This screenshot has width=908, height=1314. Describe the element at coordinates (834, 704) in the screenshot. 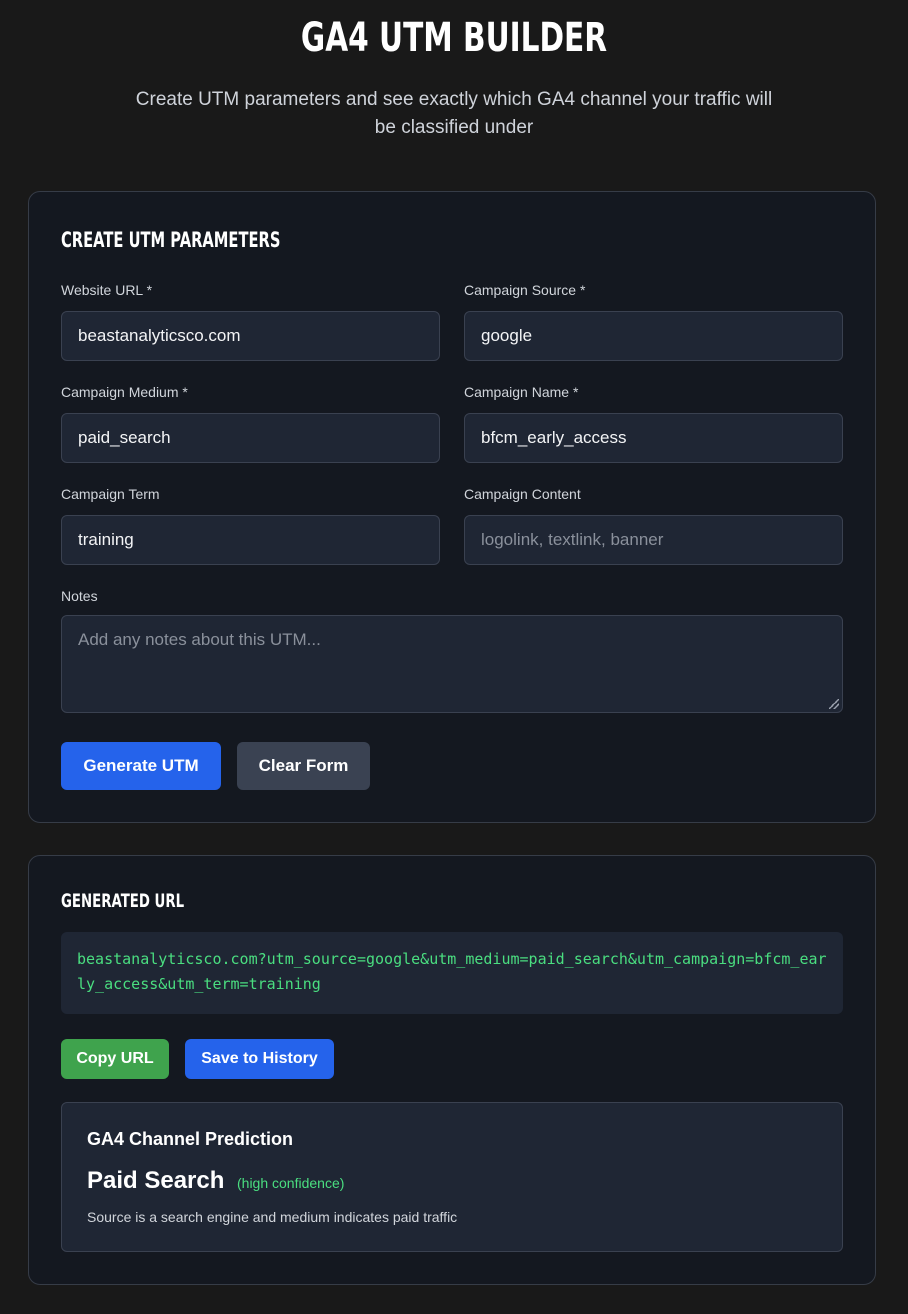

I see `resize-handle-icon` at that location.